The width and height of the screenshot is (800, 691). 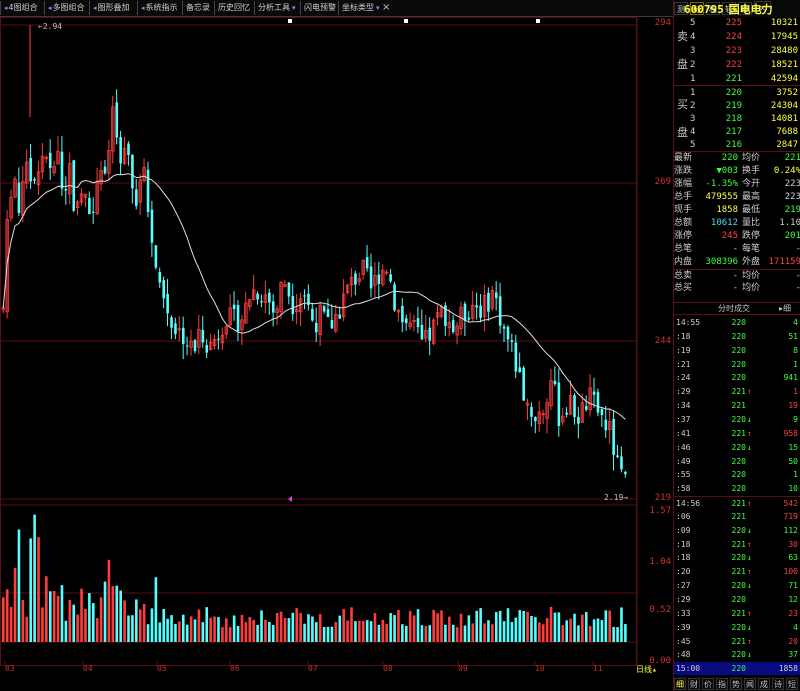 I want to click on toolbar-button-multichart: ◂多图组合, so click(x=66, y=8).